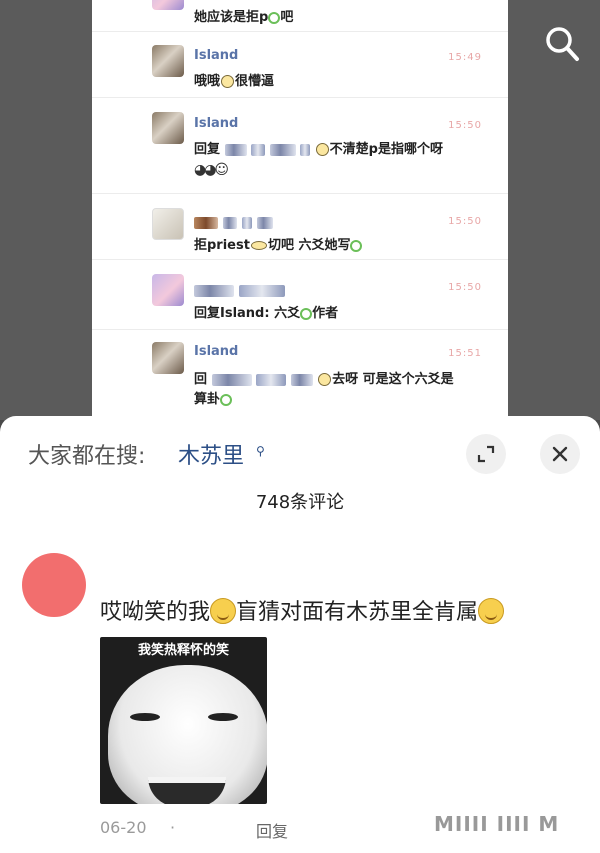 The width and height of the screenshot is (600, 853). Describe the element at coordinates (207, 399) in the screenshot. I see `message-text-part: 算卦` at that location.